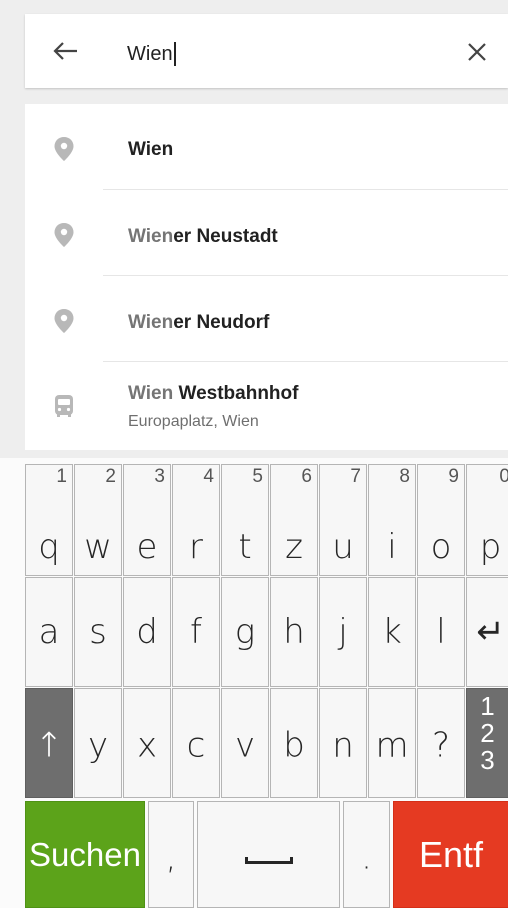 The width and height of the screenshot is (508, 908). I want to click on clear-icon, so click(477, 52).